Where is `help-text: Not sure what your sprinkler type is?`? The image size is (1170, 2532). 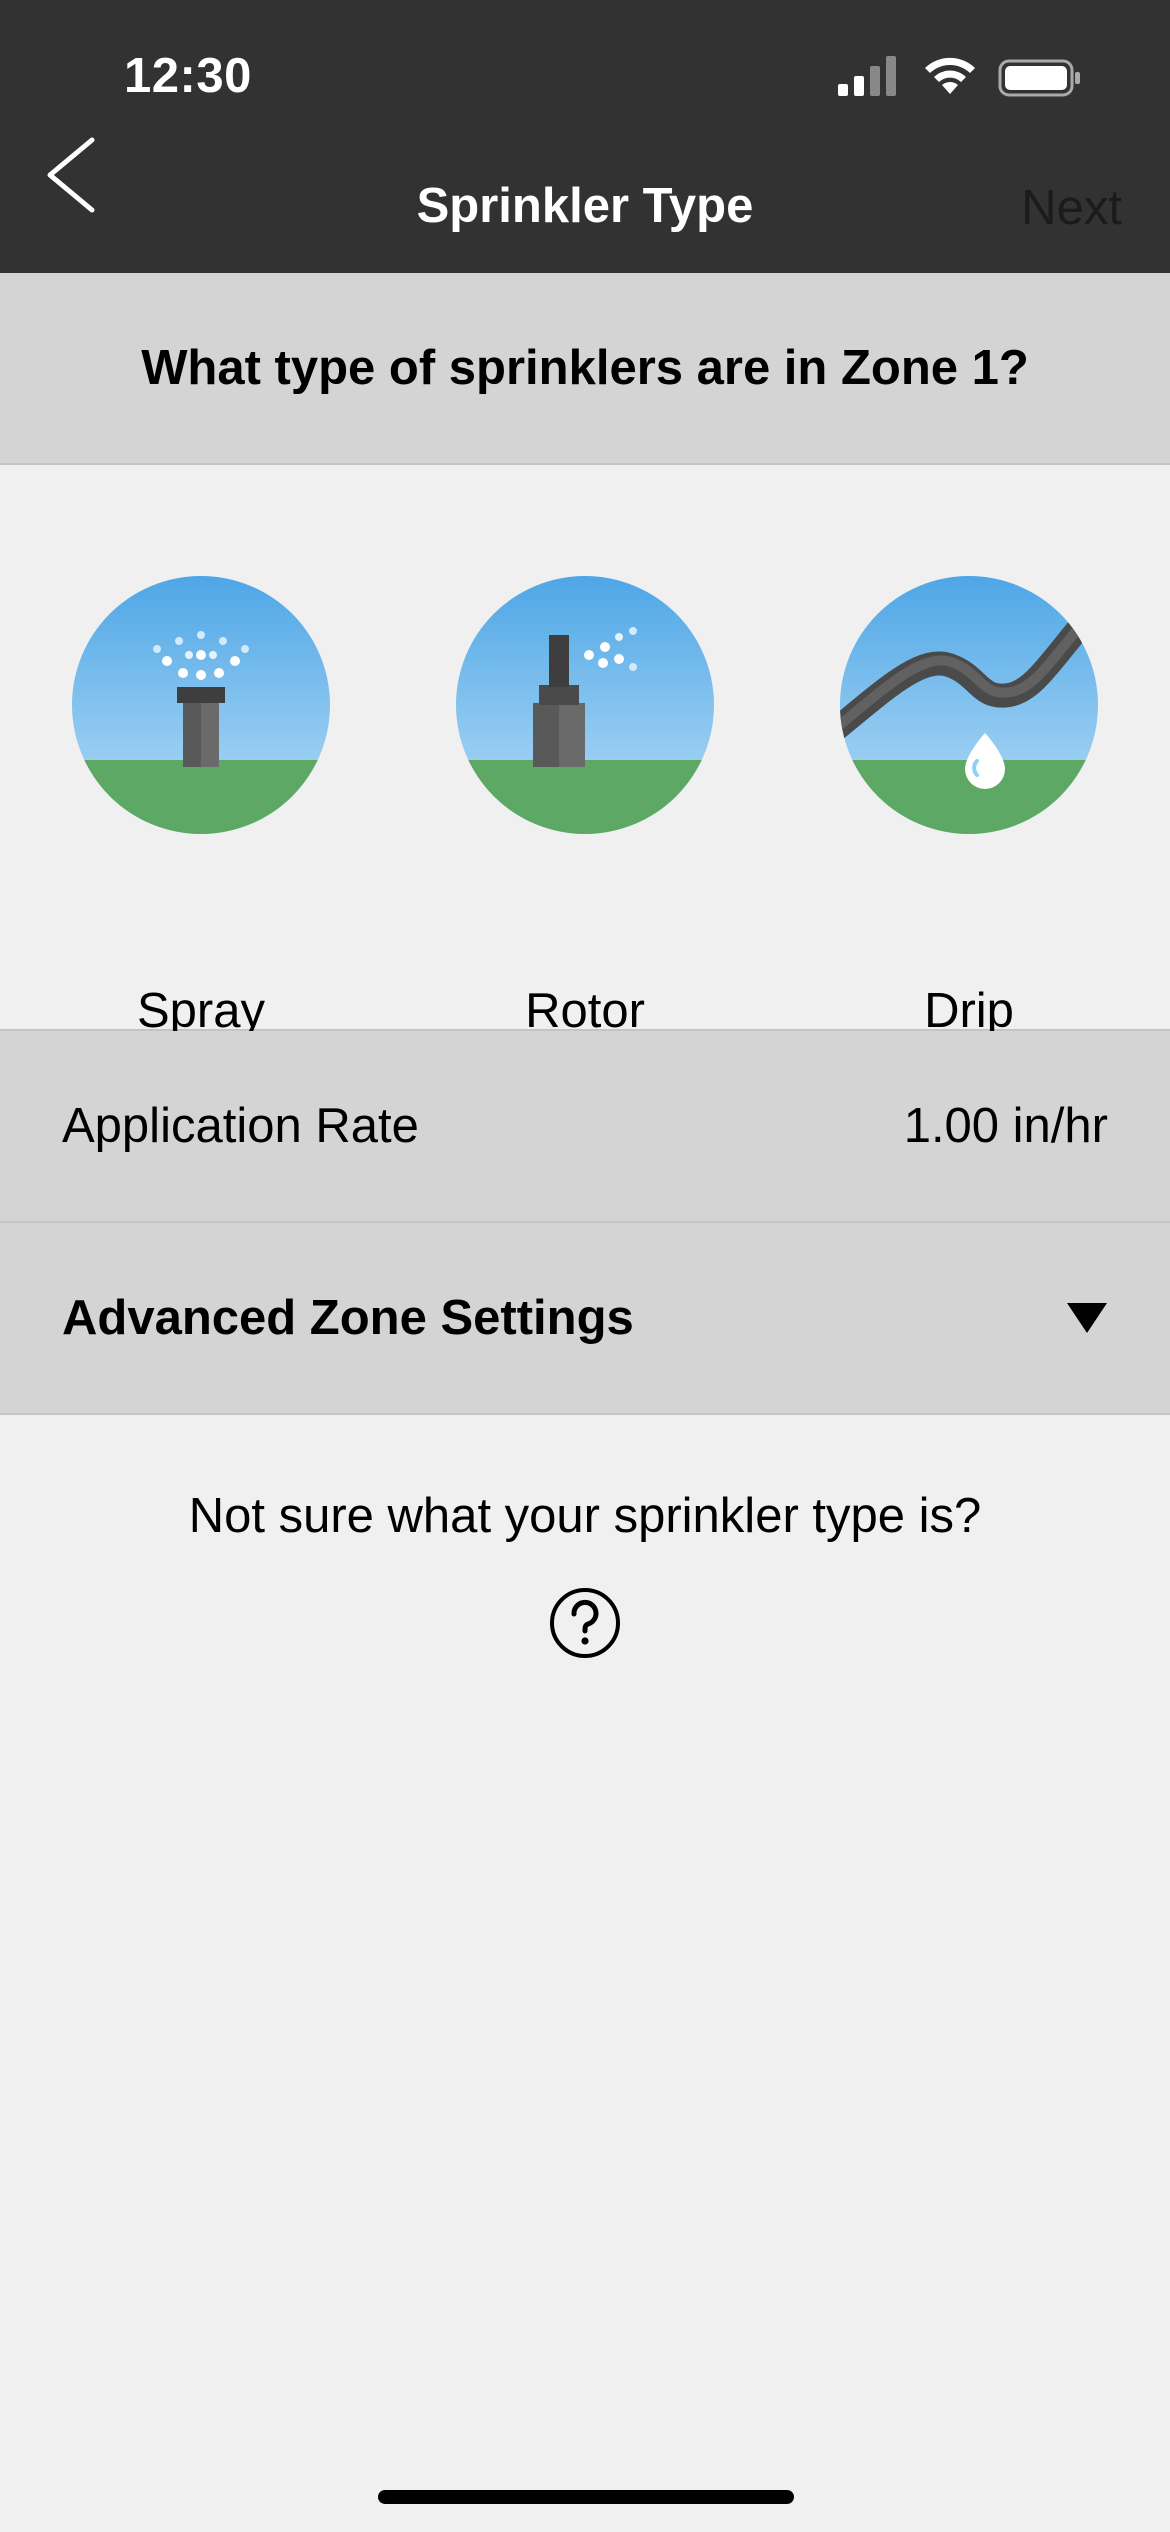 help-text: Not sure what your sprinkler type is? is located at coordinates (585, 1516).